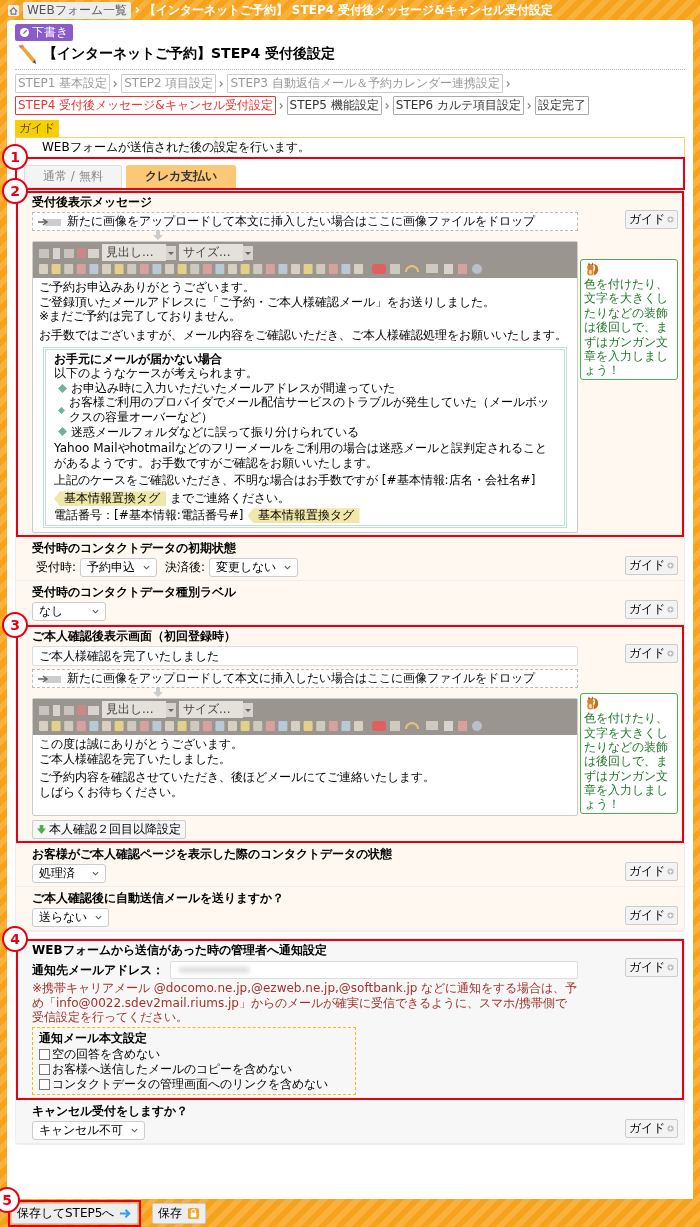  I want to click on warning-note: ※携帯キャリアメール @docomo.ne.jp,@ezweb.ne.jp,@softbank.jp などに通知をする場合は、予め「info@0022.sdev2mail.riums.jp」からのメールが確実に受信できるように、スマホ/携帯側で受信設定を行ってください。, so click(305, 1003).